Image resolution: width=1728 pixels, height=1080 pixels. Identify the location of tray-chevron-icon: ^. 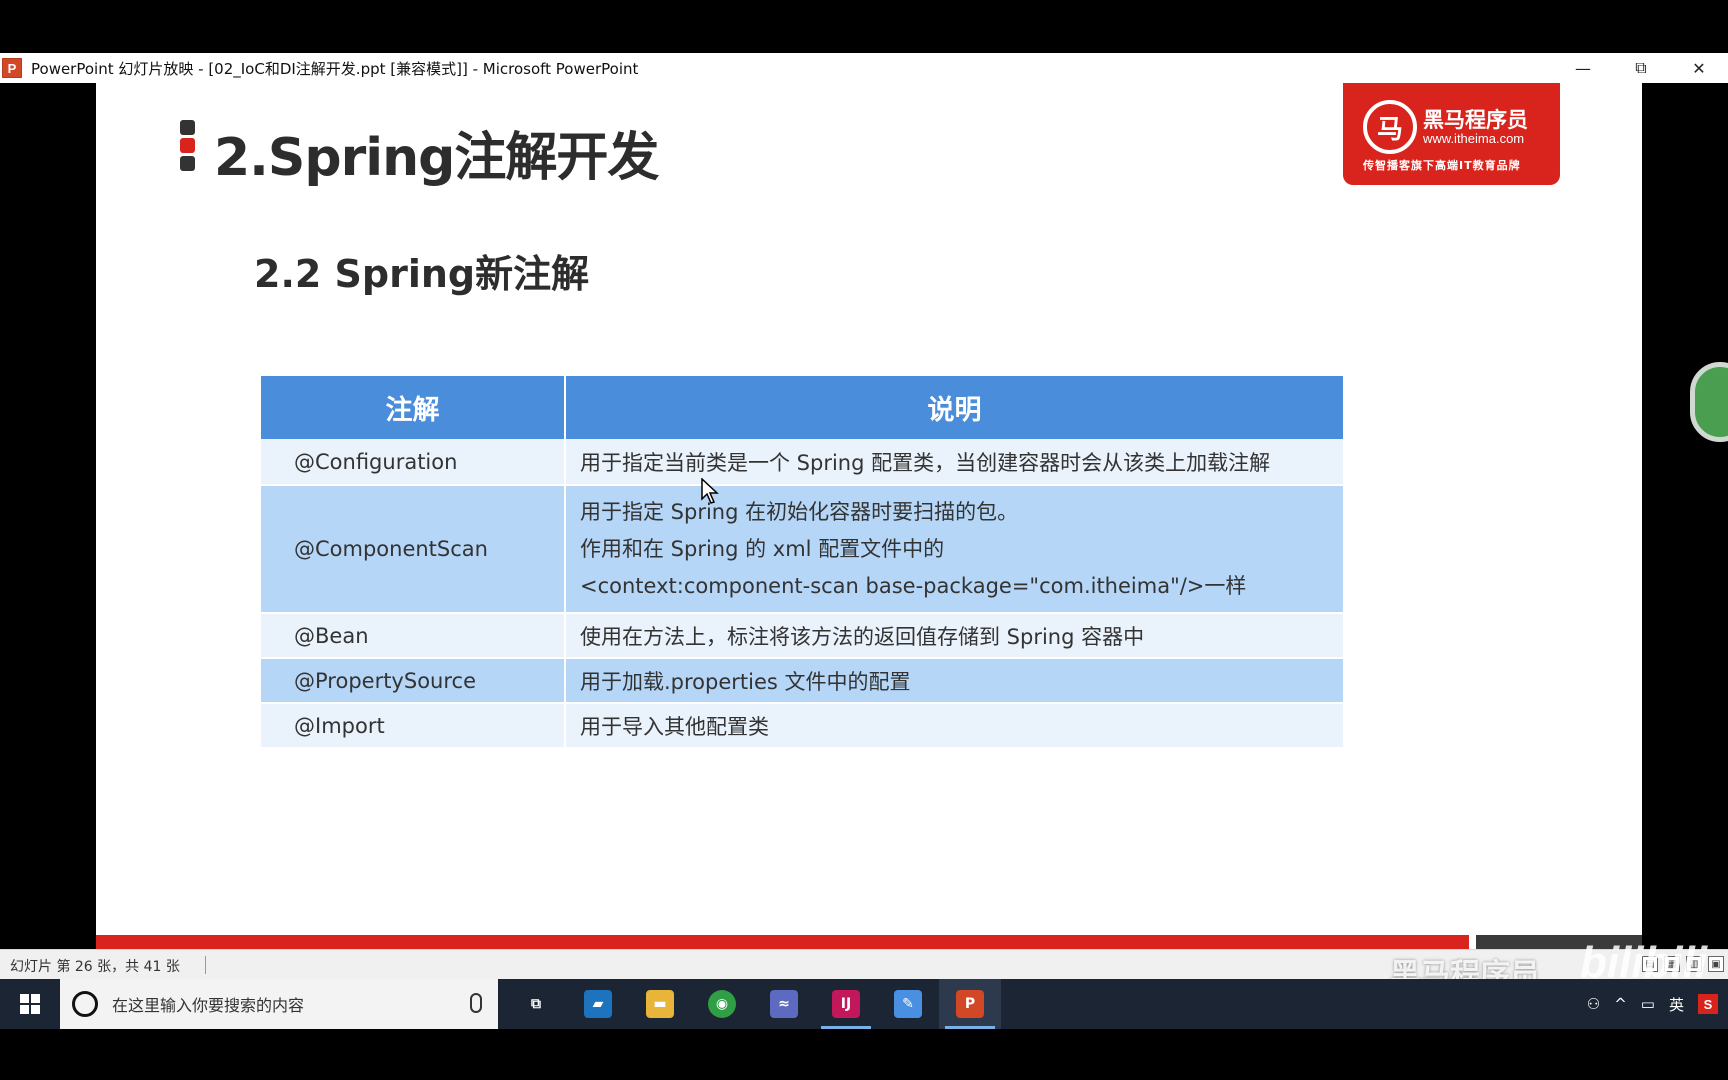
(1620, 1004).